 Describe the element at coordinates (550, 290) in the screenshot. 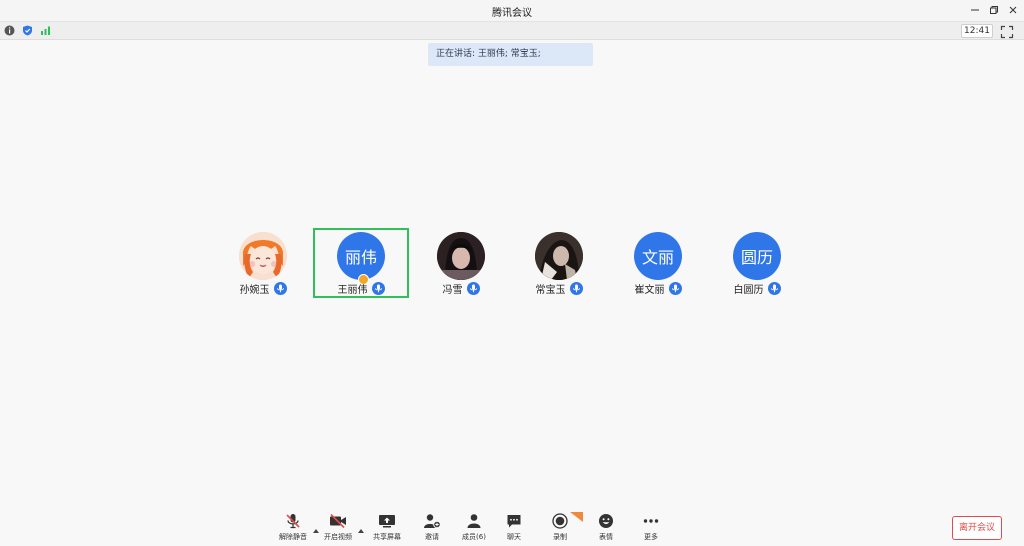

I see `participant-name: 常宝玉` at that location.